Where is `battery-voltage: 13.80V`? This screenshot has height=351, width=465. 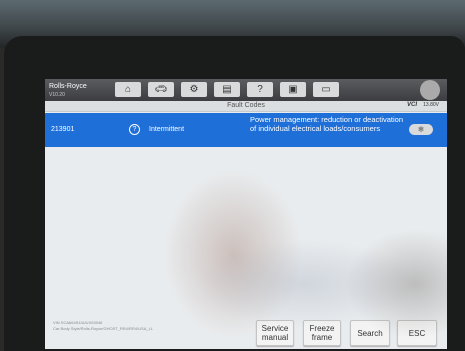
battery-voltage: 13.80V is located at coordinates (431, 105).